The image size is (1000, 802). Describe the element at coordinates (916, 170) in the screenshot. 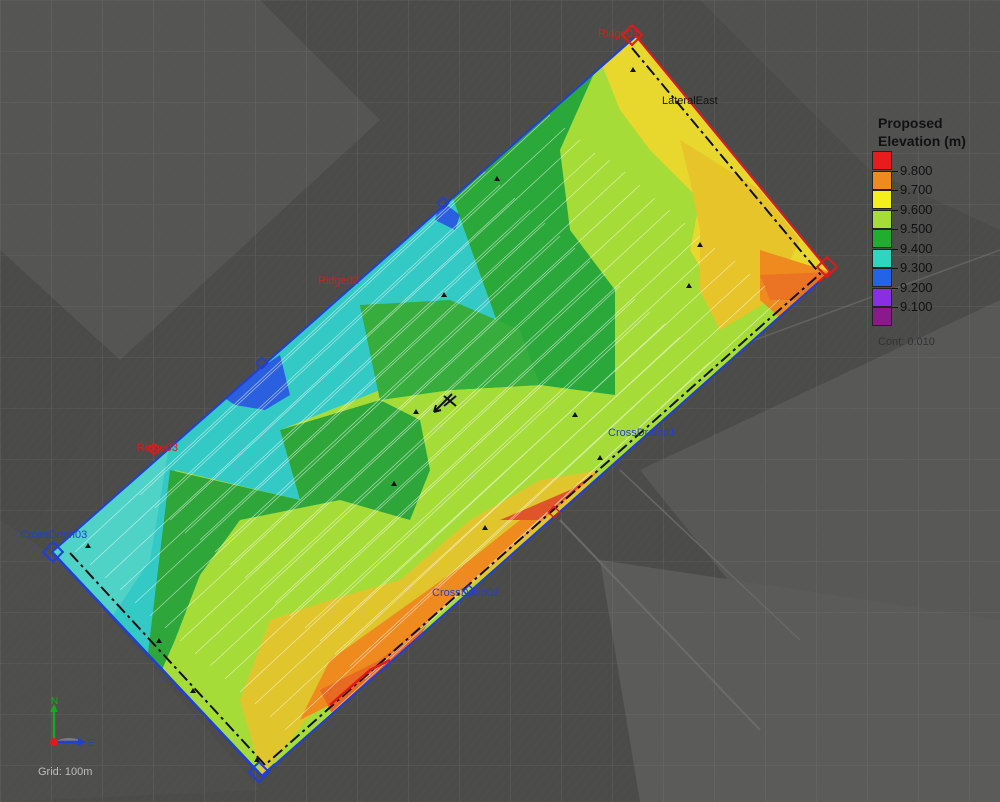

I see `legend-value: 9.800` at that location.